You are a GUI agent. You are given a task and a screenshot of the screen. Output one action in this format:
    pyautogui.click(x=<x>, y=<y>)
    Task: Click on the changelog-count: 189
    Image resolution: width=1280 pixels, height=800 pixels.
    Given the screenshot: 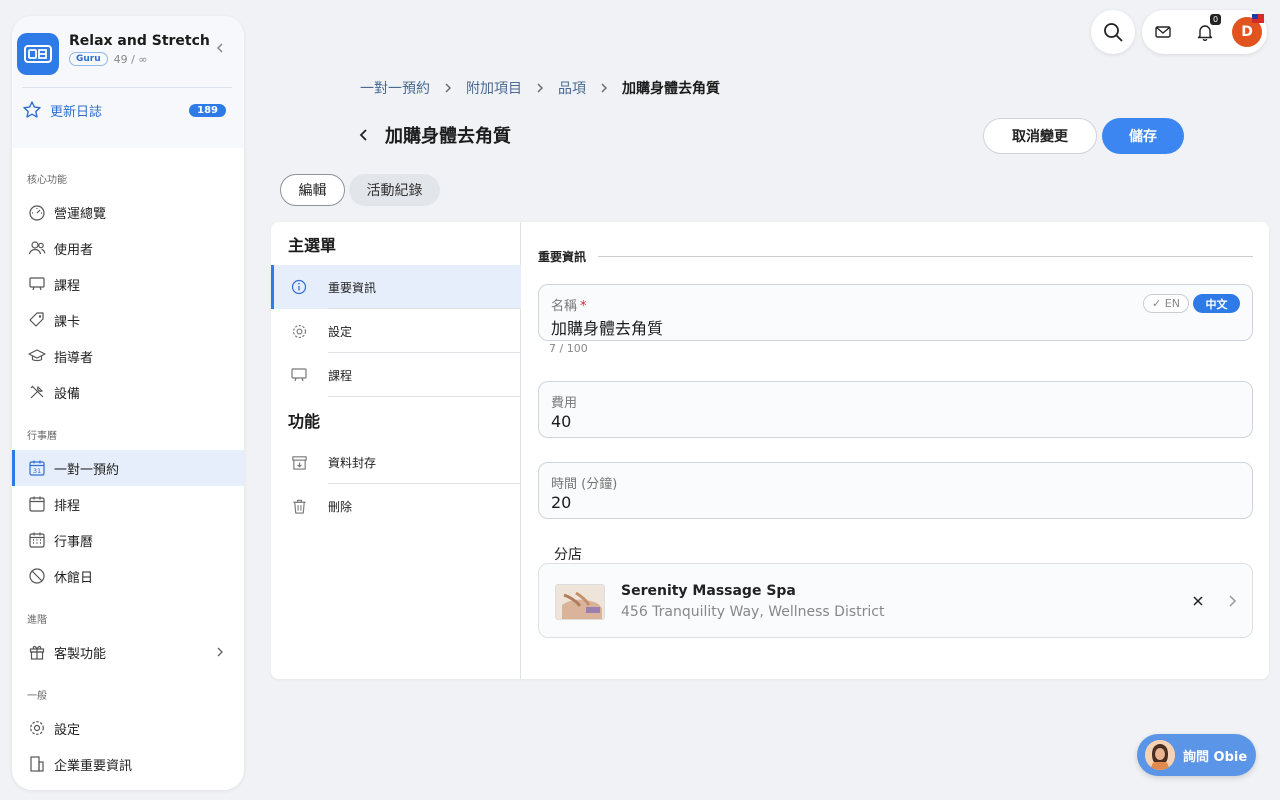 What is the action you would take?
    pyautogui.click(x=207, y=110)
    